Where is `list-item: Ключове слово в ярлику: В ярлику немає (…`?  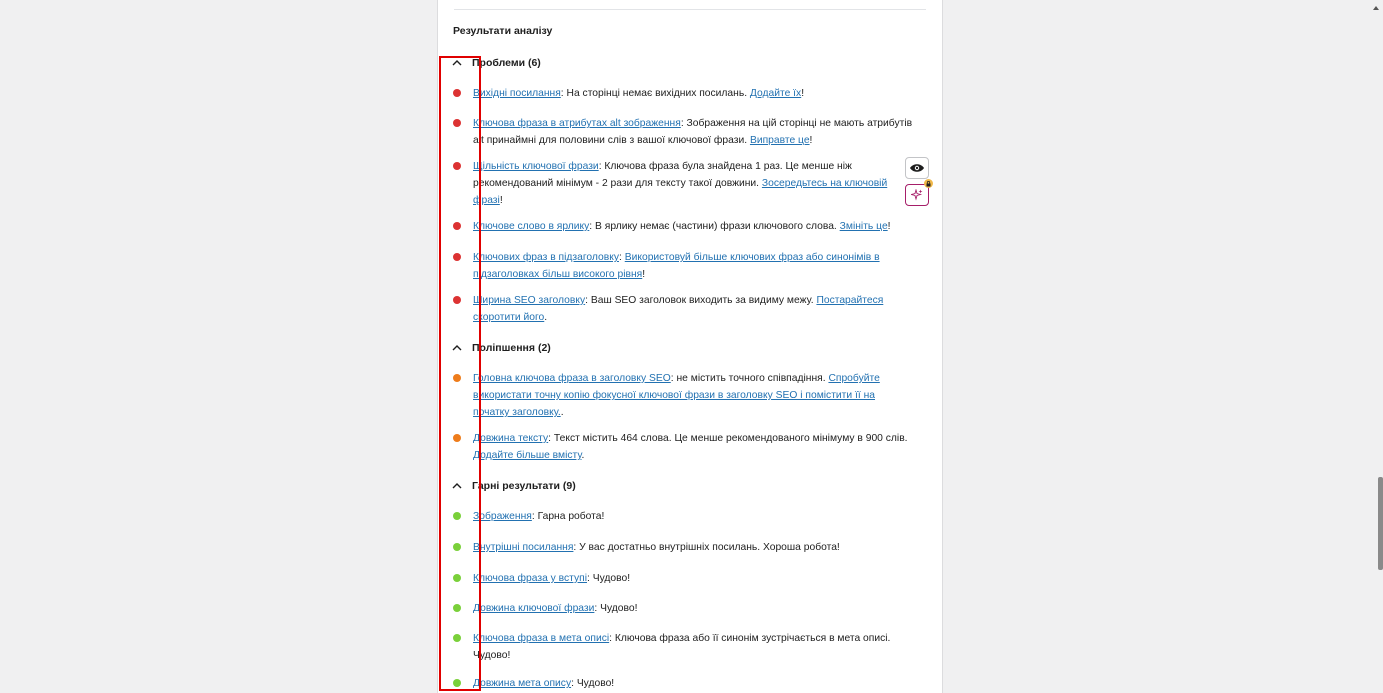
list-item: Ключове слово в ярлику: В ярлику немає (… is located at coordinates (683, 226).